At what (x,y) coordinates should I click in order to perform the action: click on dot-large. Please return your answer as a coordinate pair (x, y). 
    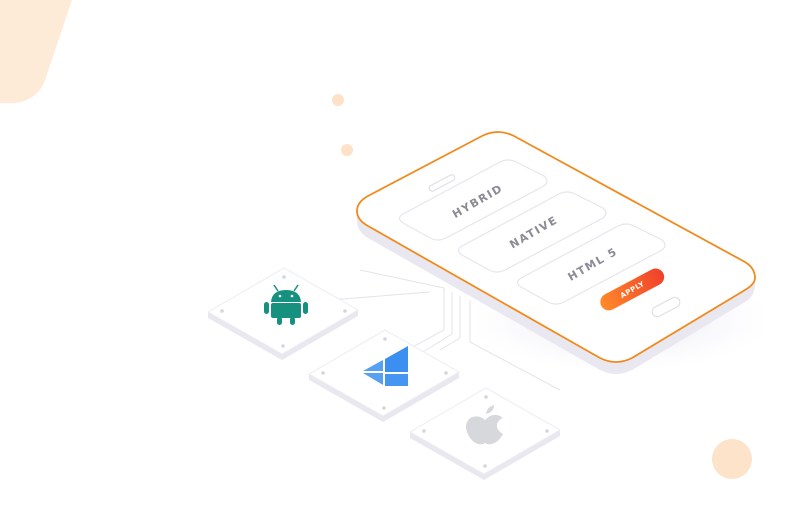
    Looking at the image, I should click on (732, 459).